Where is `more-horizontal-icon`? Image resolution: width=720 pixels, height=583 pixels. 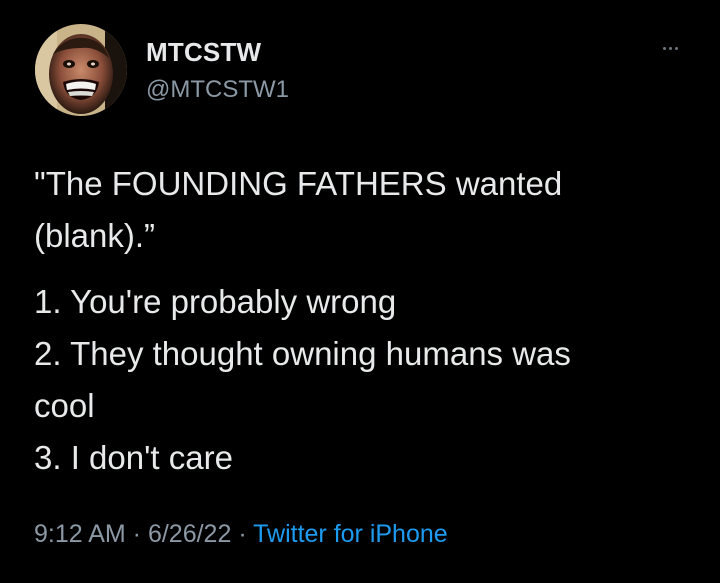
more-horizontal-icon is located at coordinates (664, 48).